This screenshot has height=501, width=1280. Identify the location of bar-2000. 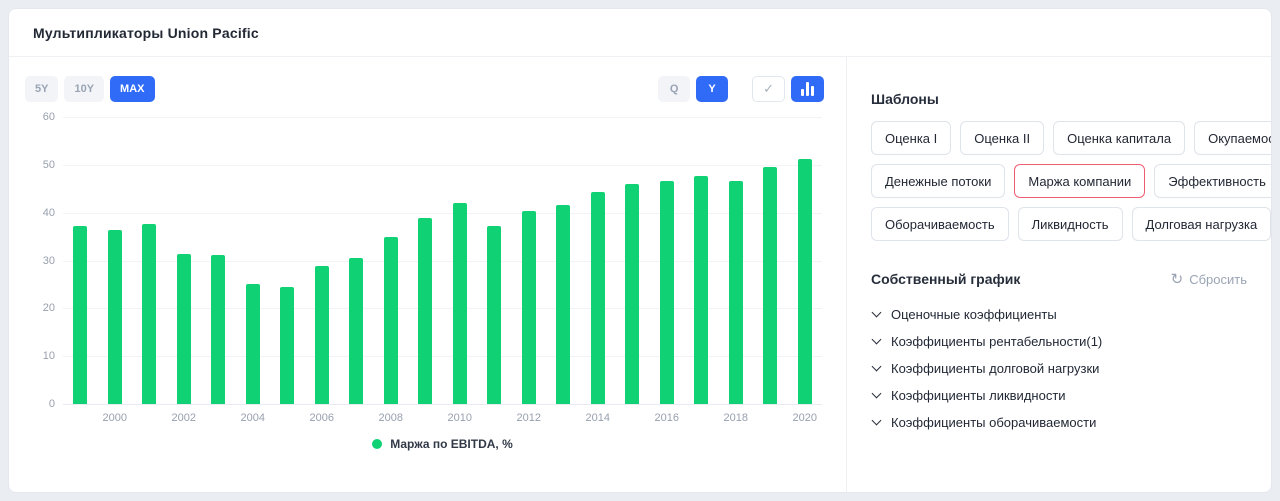
(114, 317).